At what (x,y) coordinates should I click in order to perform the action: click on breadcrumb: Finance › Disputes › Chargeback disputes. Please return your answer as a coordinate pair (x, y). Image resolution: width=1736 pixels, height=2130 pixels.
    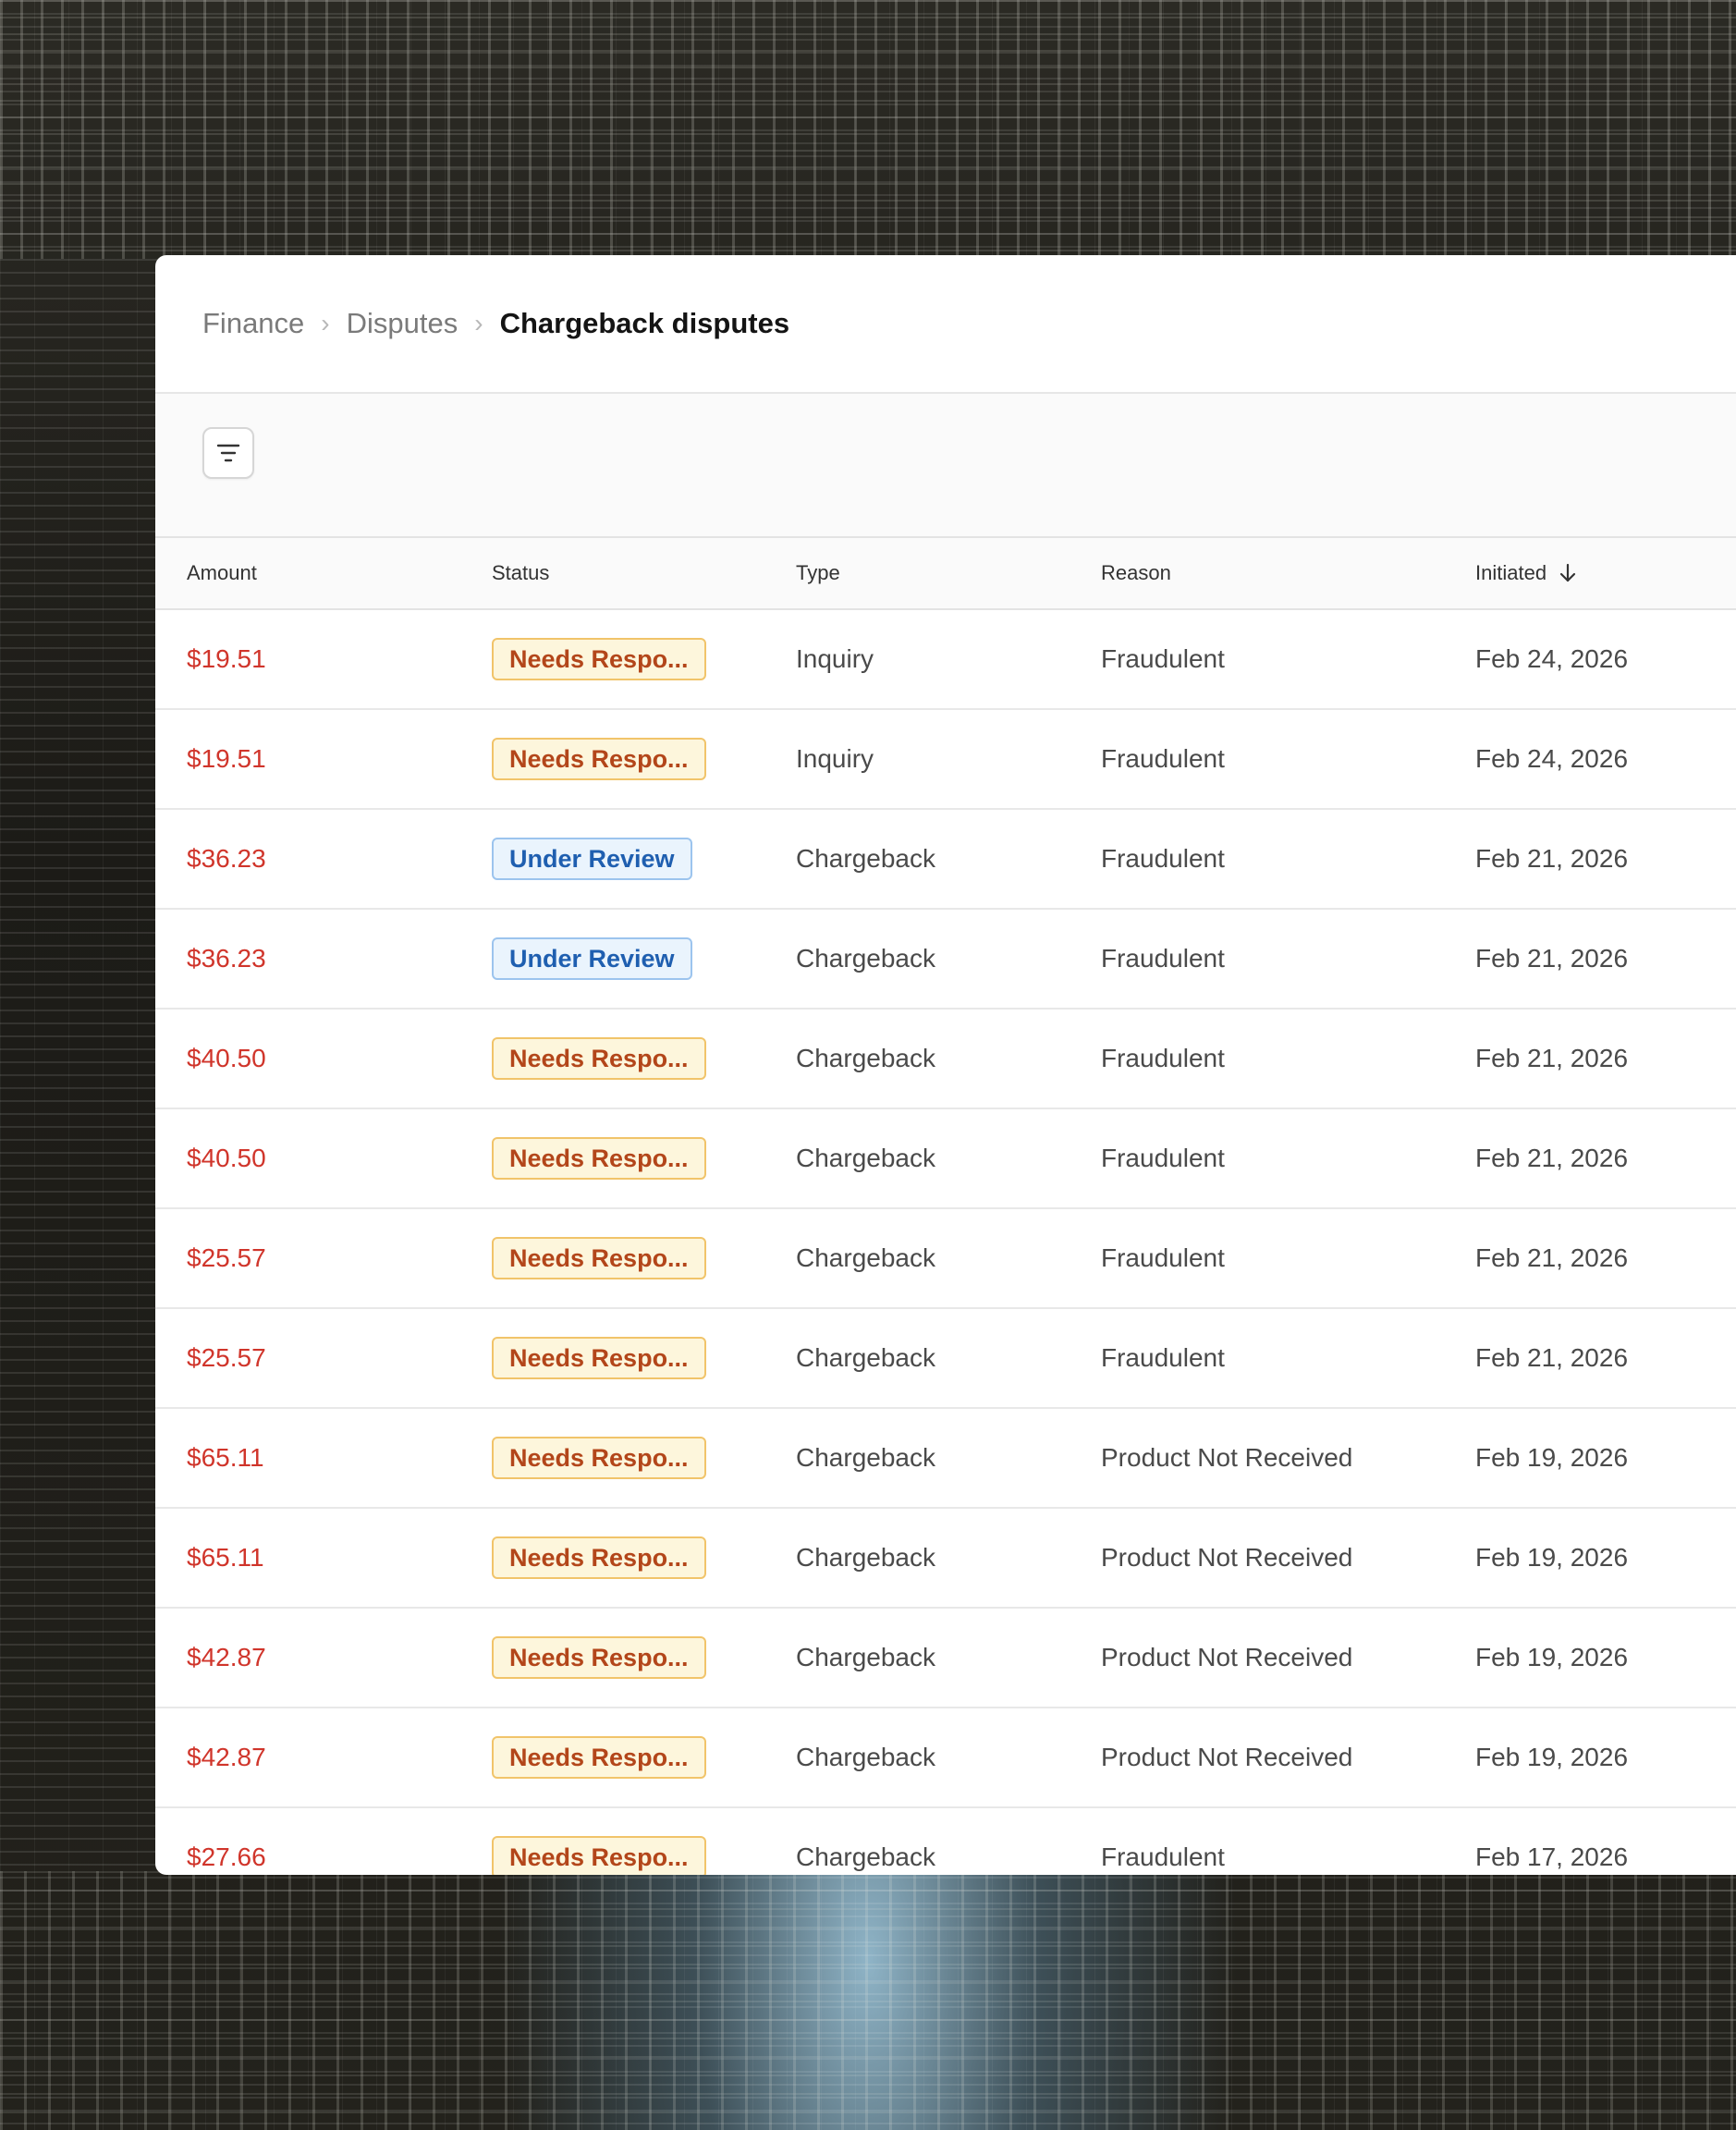
    Looking at the image, I should click on (945, 324).